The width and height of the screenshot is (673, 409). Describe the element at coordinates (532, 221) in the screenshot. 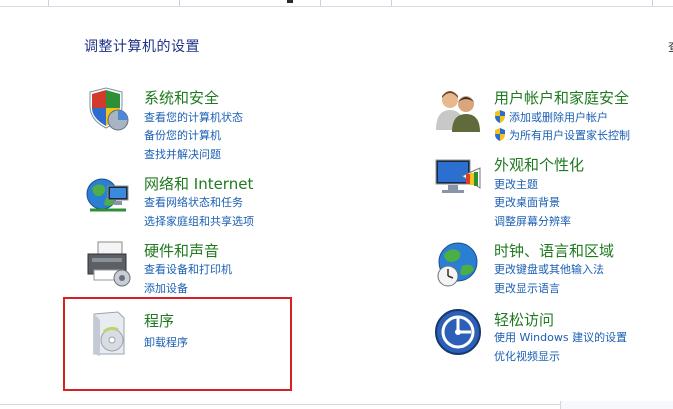

I see `link-screen-resolution: 调整屏幕分辨率` at that location.